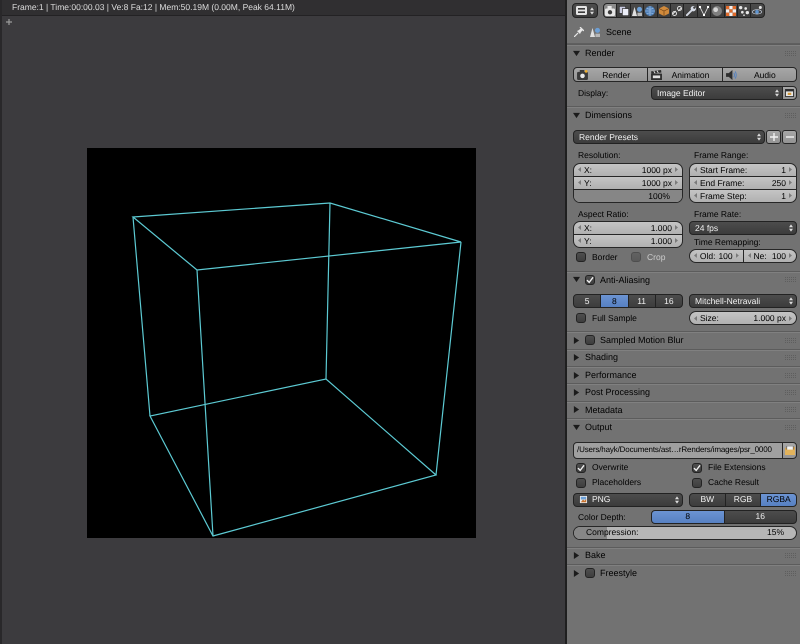 This screenshot has height=644, width=800. I want to click on sample-count-toggle: 11, so click(642, 301).